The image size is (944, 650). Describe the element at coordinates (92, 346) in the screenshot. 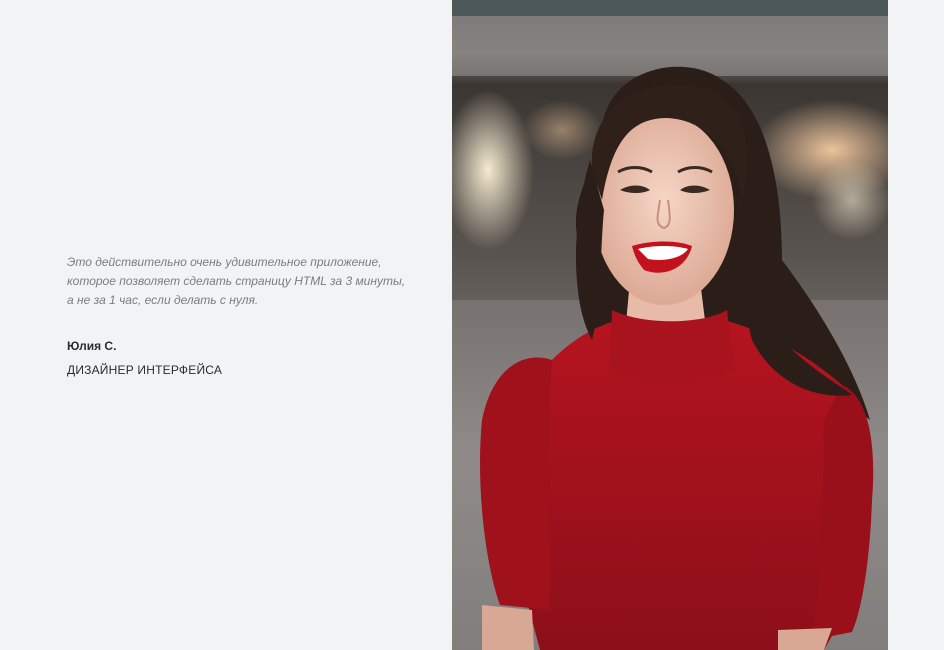

I see `author-name: Юлия С.` at that location.